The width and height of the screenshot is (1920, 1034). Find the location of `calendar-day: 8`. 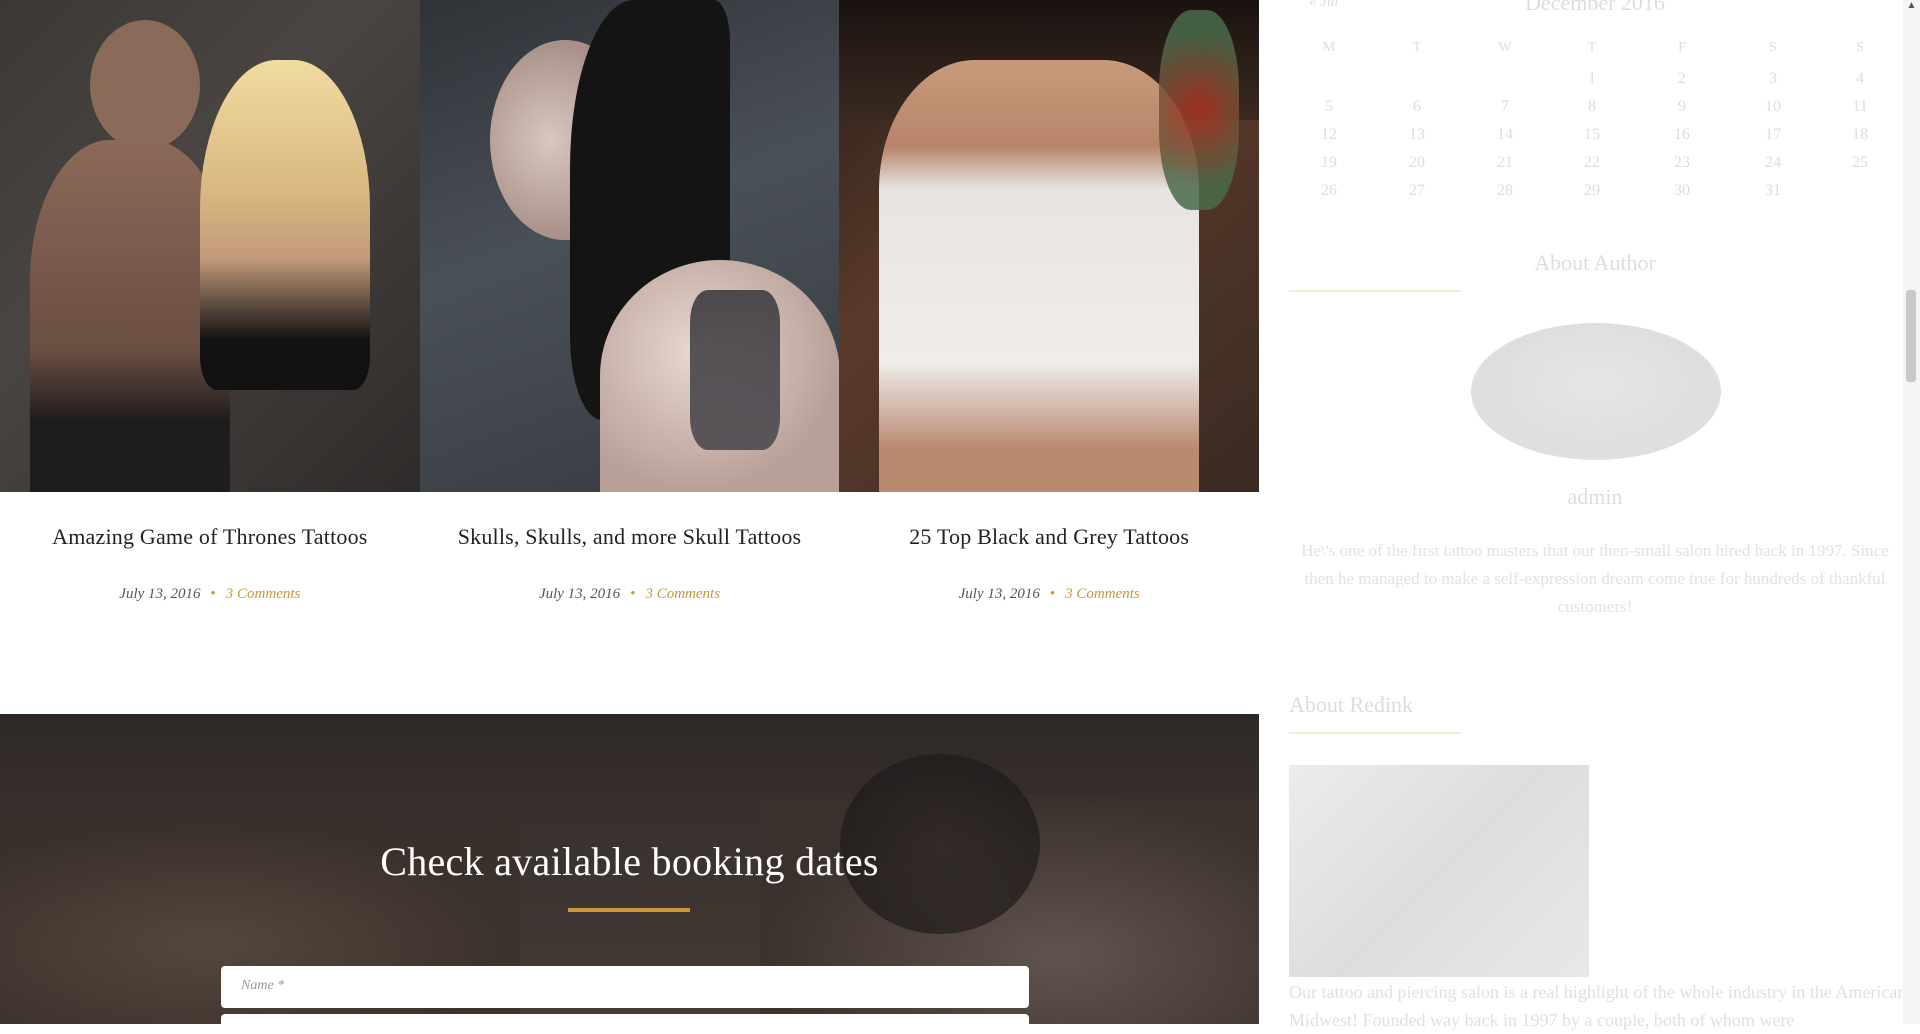

calendar-day: 8 is located at coordinates (1592, 106).